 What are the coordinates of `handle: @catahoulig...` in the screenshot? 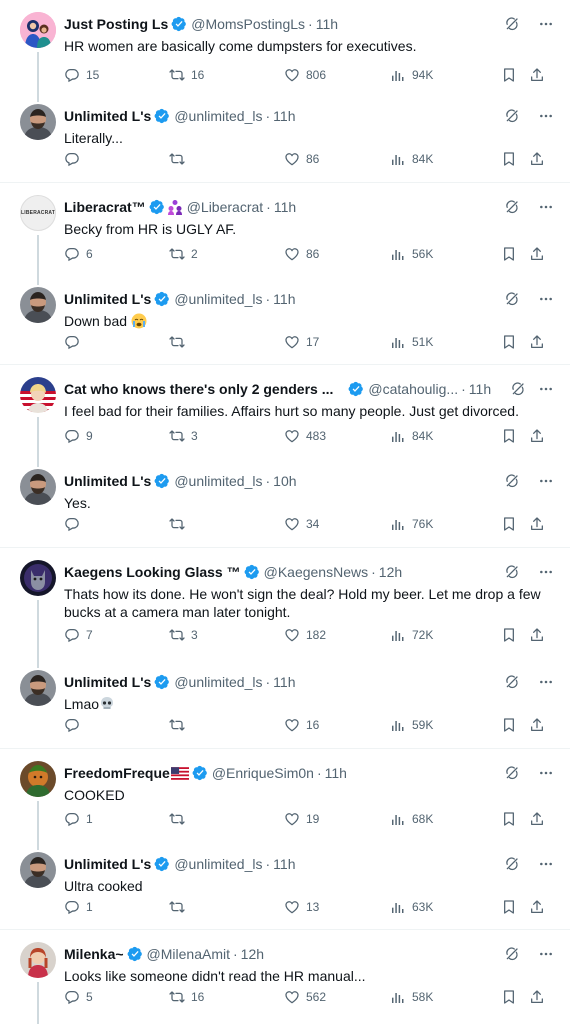 It's located at (413, 389).